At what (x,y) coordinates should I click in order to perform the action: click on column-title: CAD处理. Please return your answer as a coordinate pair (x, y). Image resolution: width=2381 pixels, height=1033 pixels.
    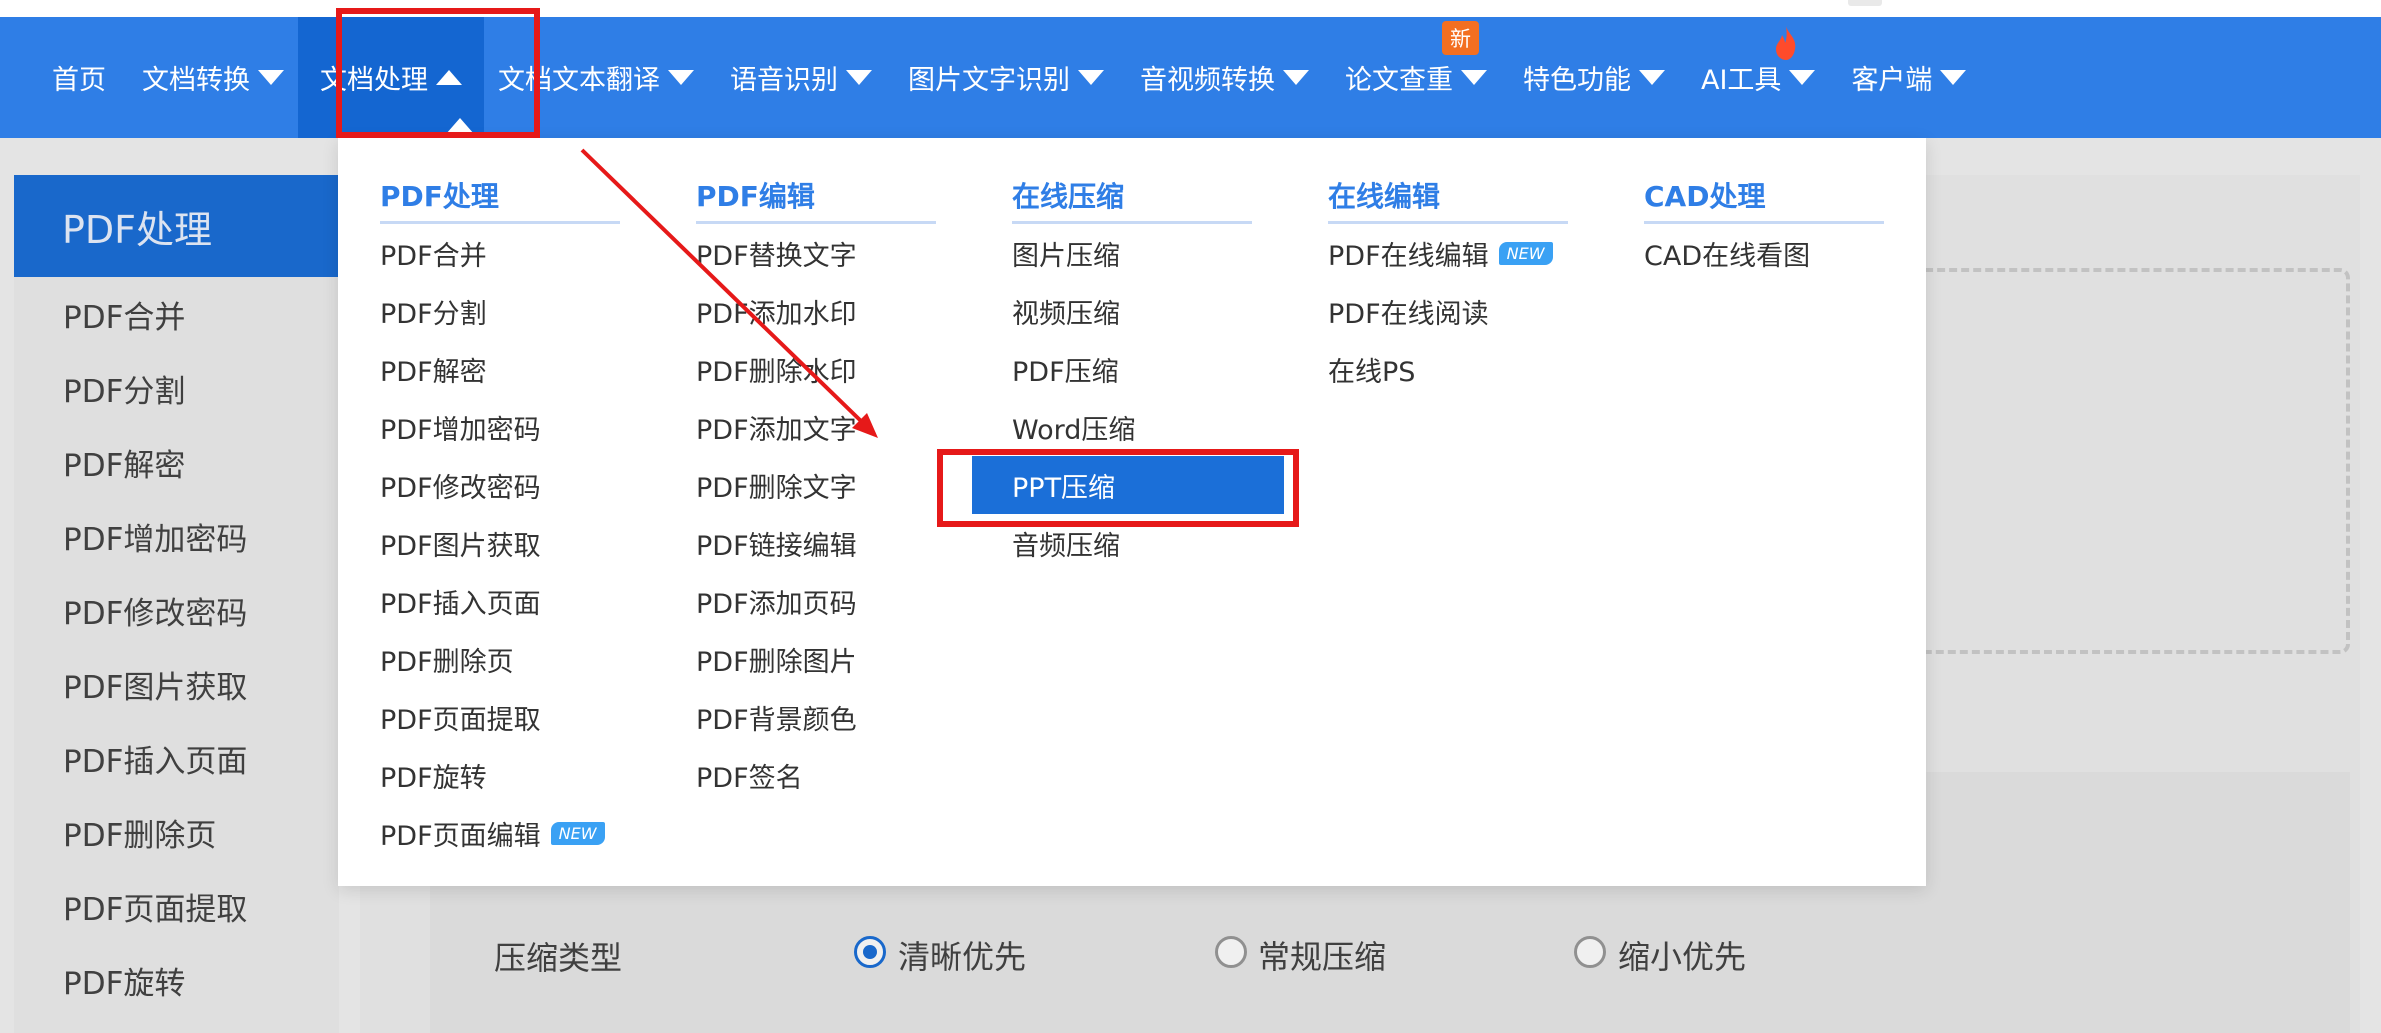
    Looking at the image, I should click on (1764, 196).